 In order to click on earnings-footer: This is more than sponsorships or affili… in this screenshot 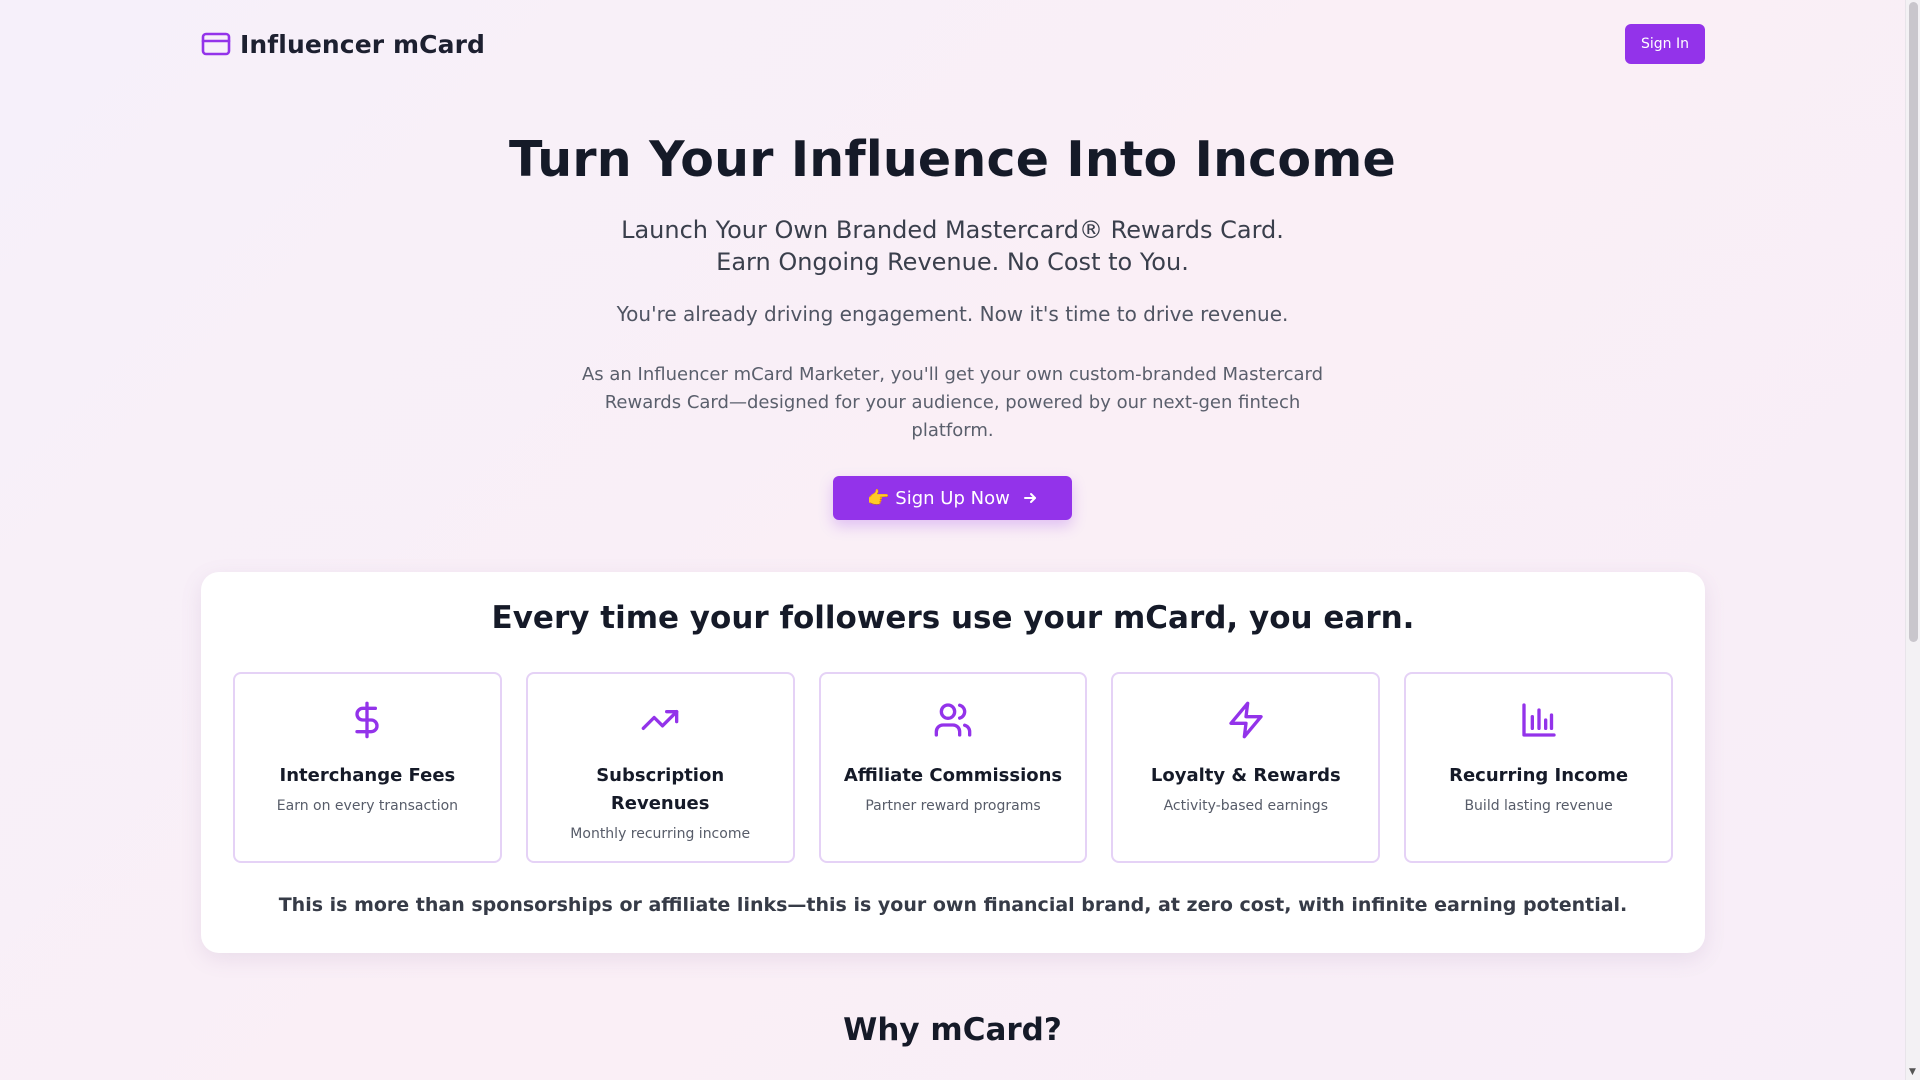, I will do `click(953, 905)`.